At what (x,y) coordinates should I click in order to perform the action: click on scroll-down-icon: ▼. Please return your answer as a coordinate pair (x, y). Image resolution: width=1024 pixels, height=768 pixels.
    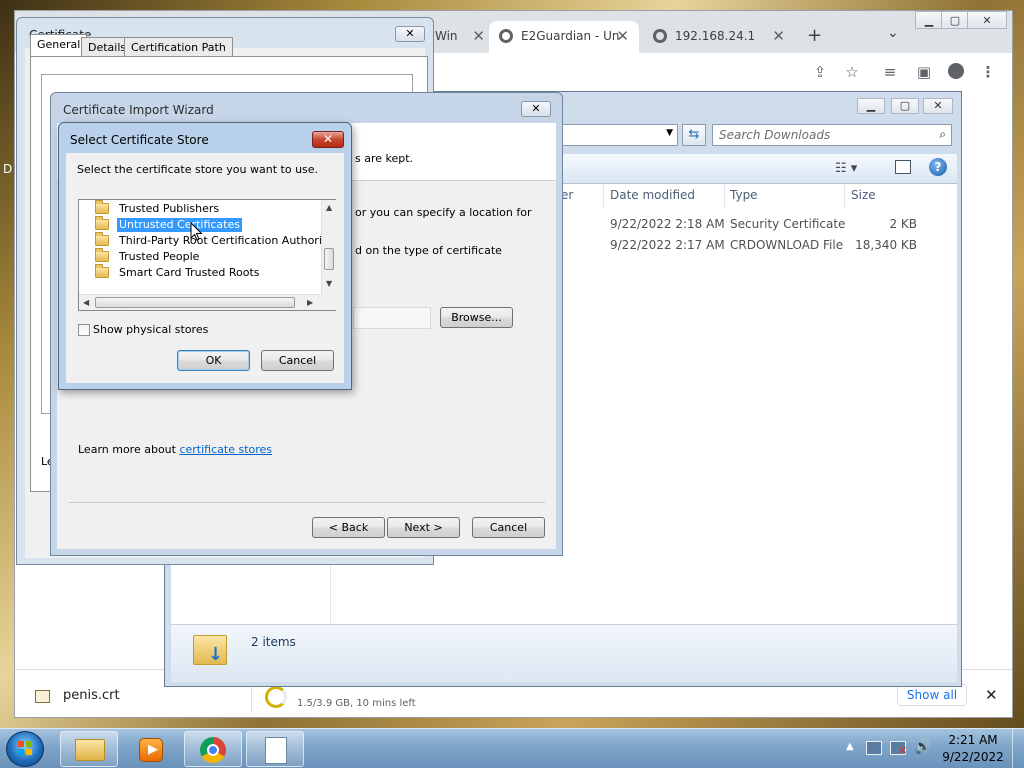
    Looking at the image, I should click on (329, 283).